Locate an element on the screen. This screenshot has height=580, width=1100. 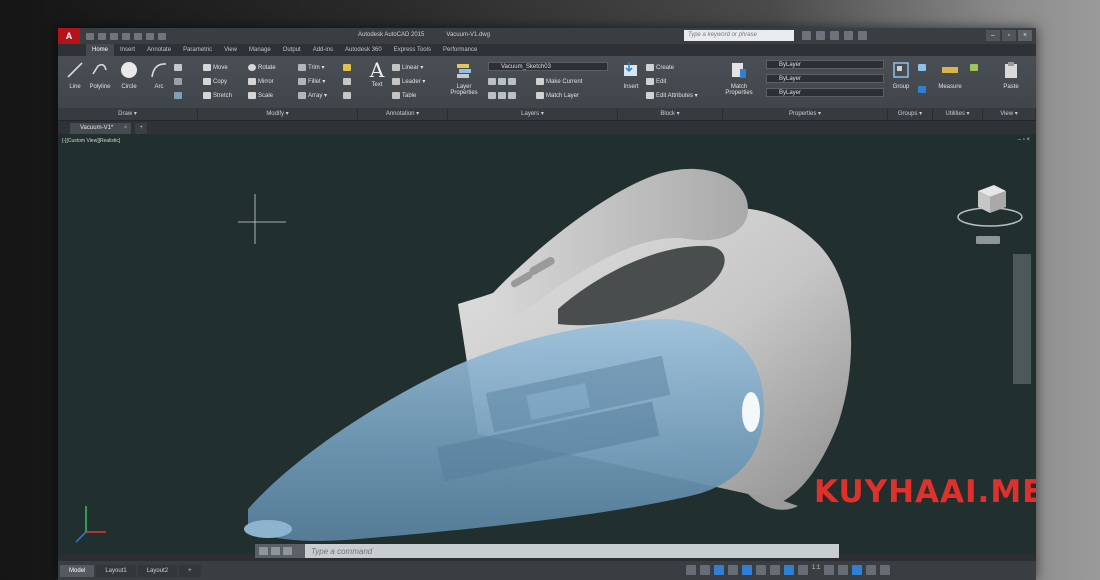
command-input is located at coordinates (555, 551).